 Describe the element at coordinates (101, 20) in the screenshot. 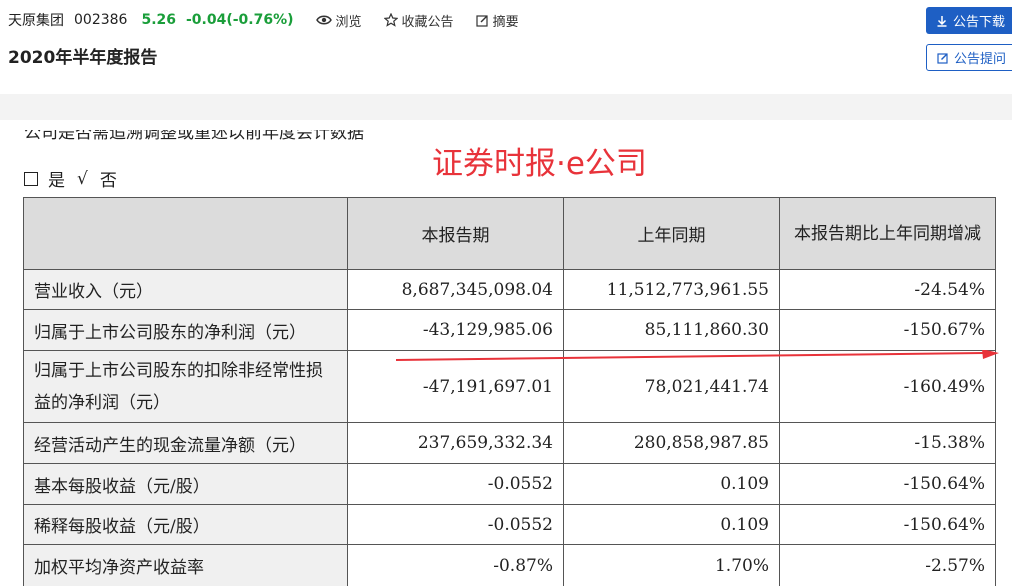

I see `stock-code: 002386` at that location.